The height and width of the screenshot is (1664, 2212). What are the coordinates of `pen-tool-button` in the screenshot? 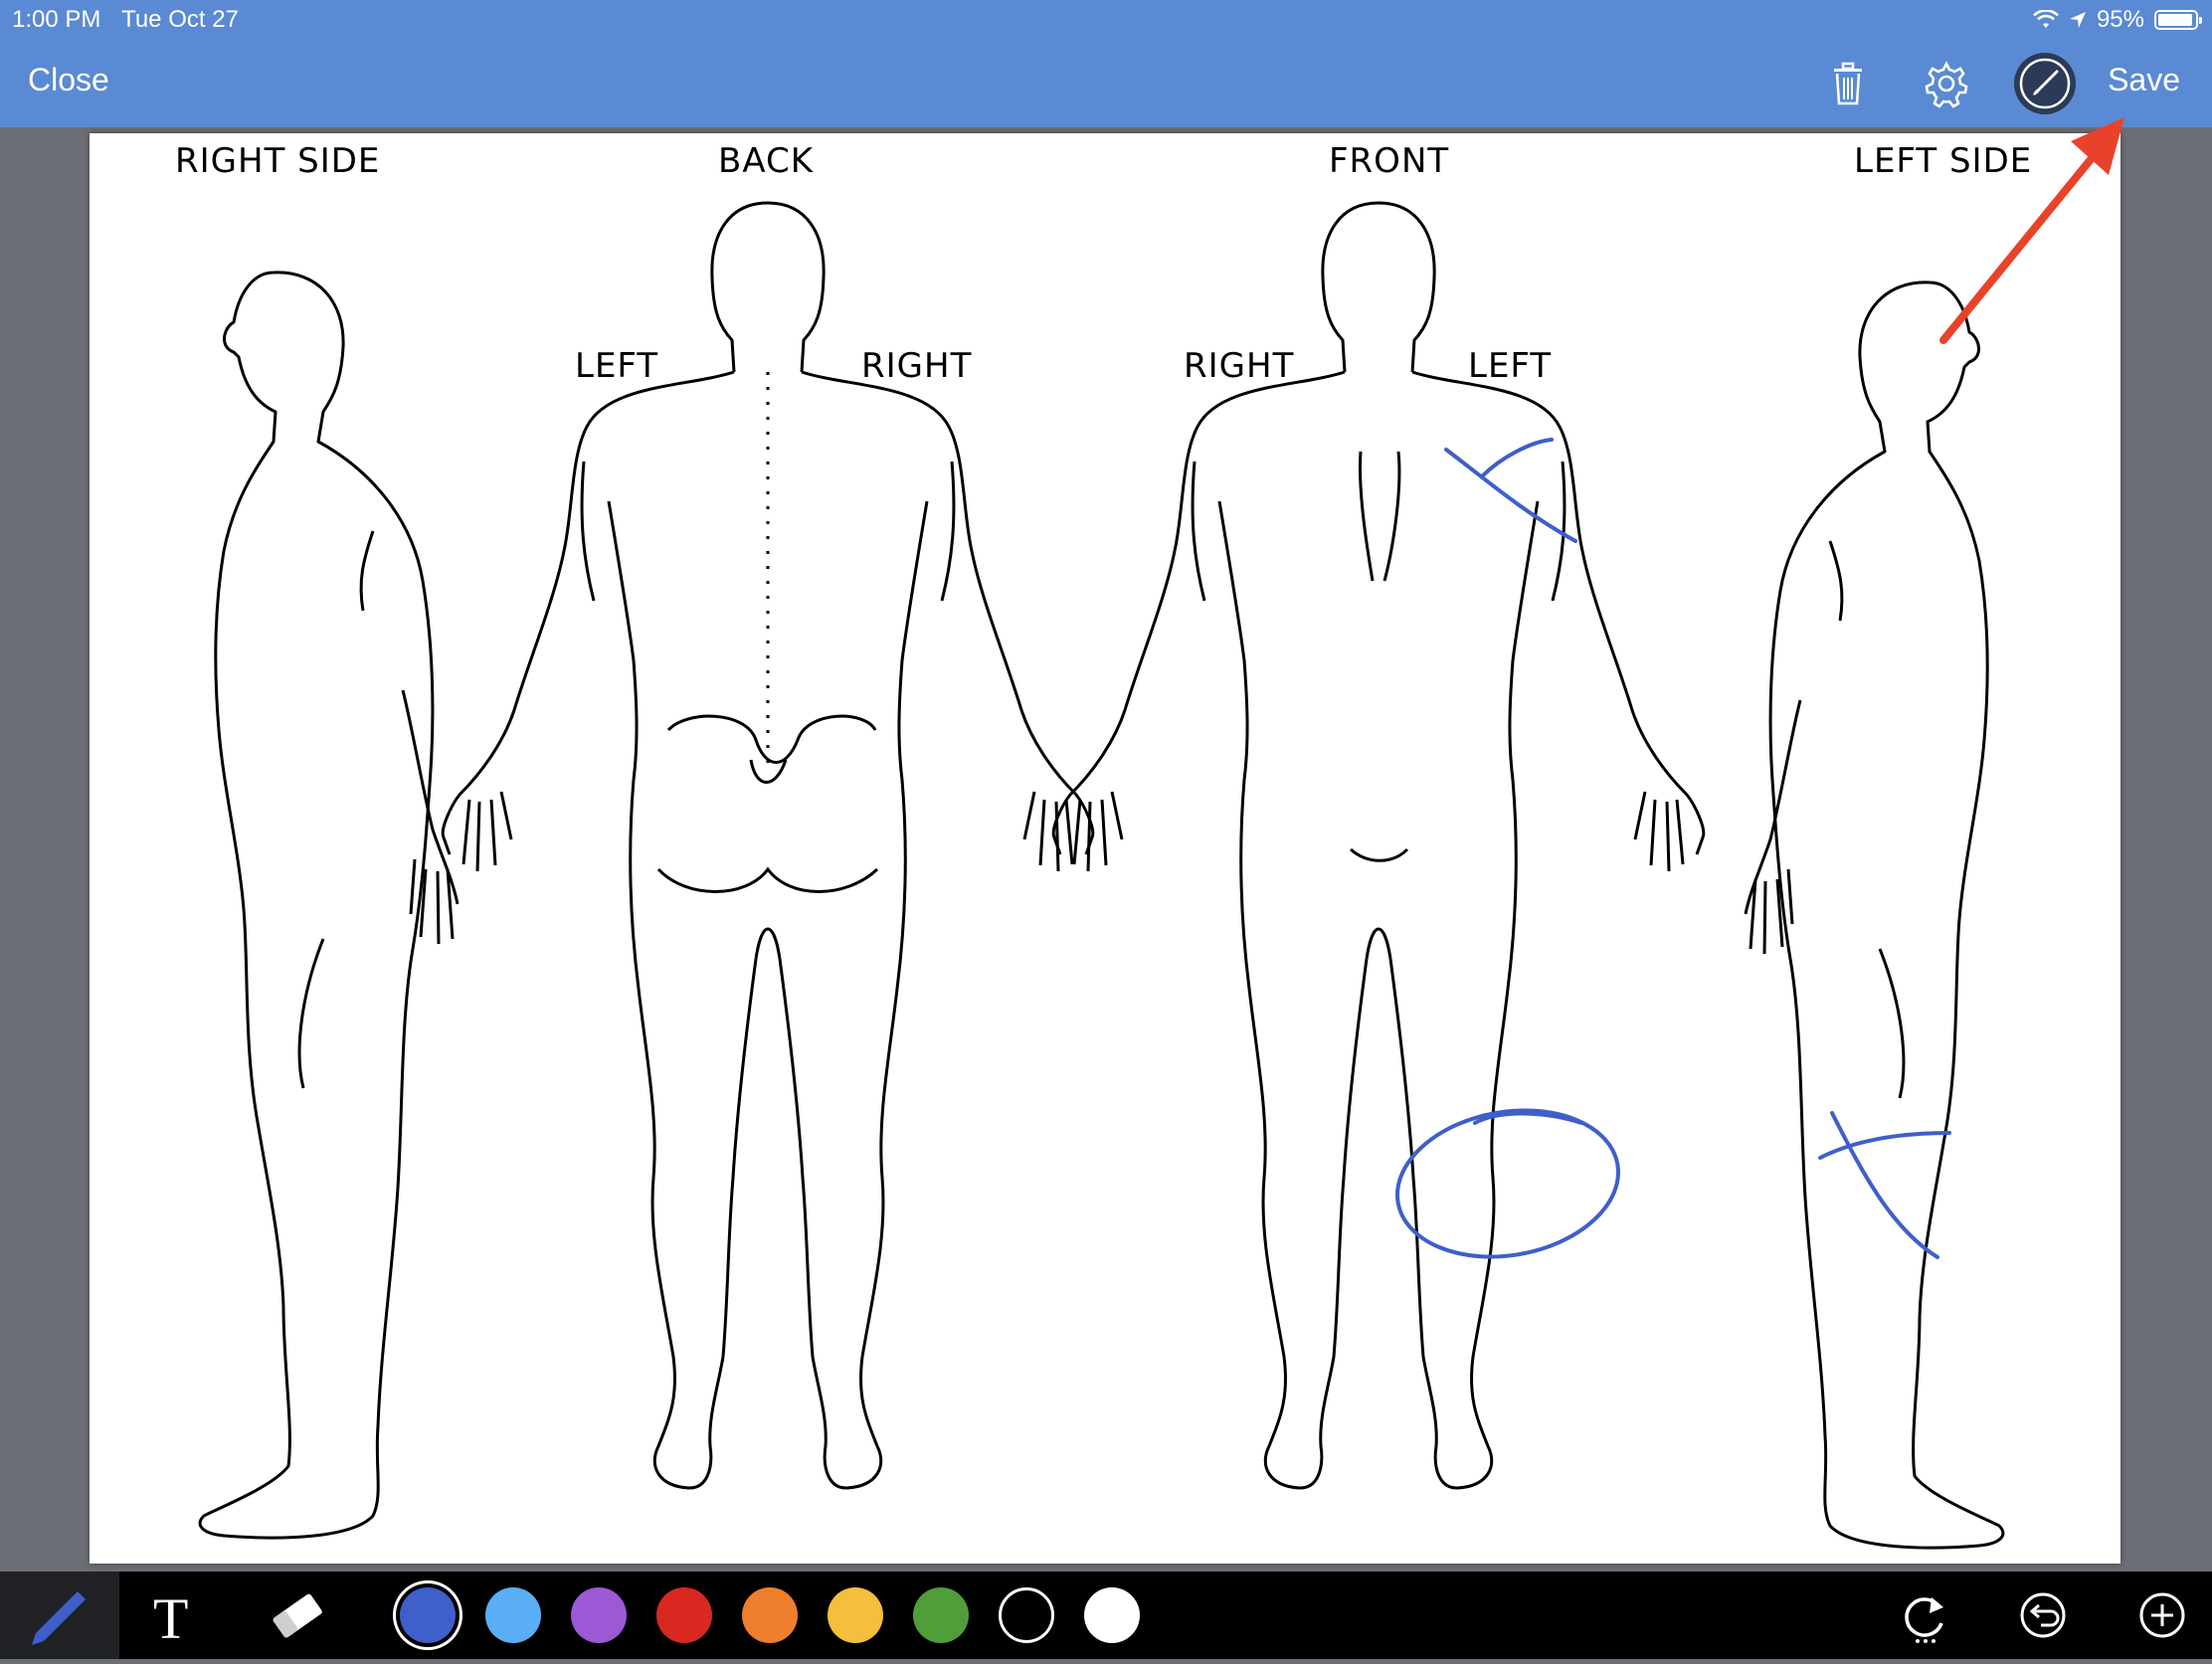 It's located at (59, 1615).